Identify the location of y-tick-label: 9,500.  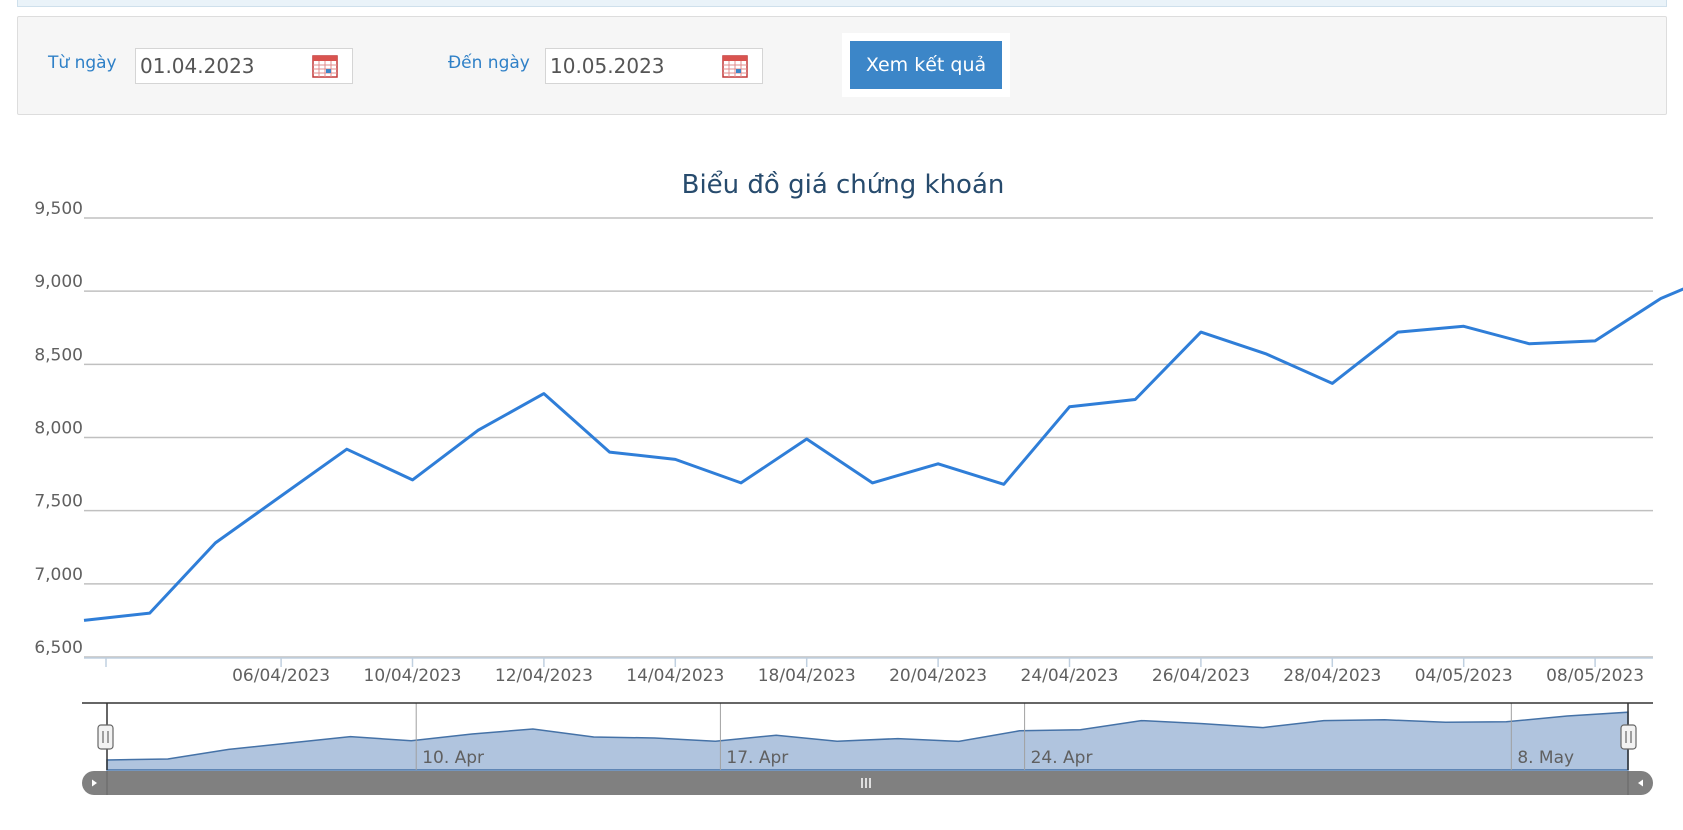
(58, 209).